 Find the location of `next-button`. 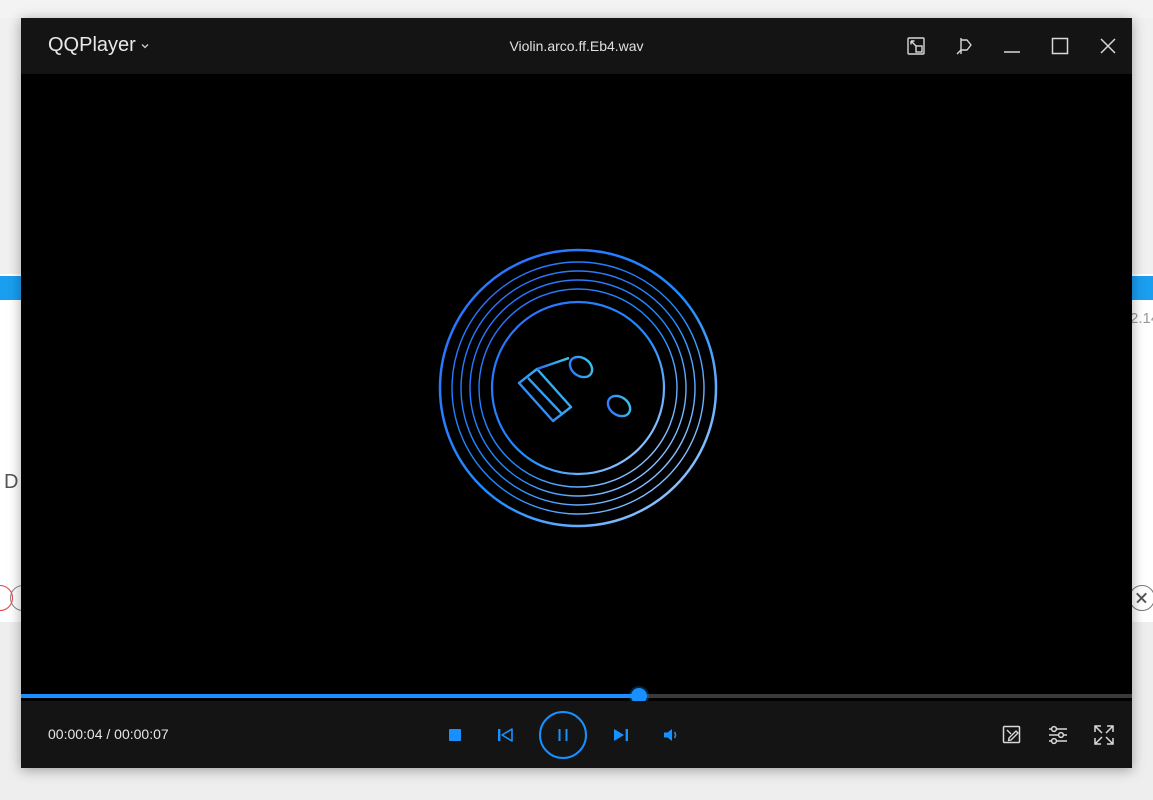

next-button is located at coordinates (621, 735).